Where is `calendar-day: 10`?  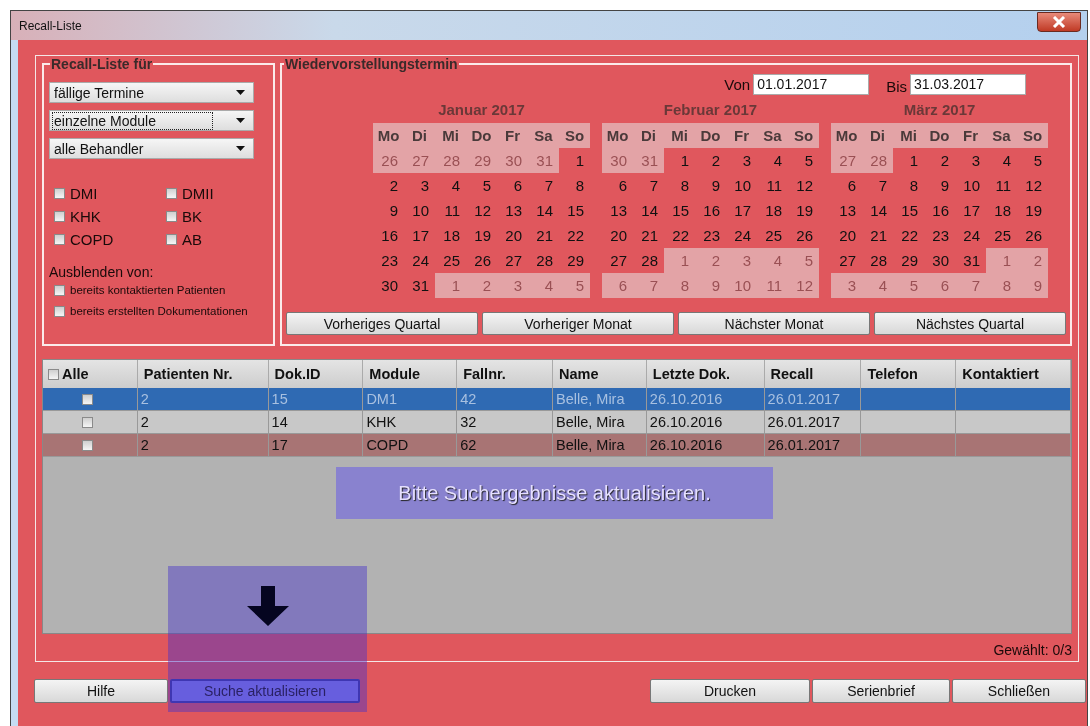 calendar-day: 10 is located at coordinates (741, 185).